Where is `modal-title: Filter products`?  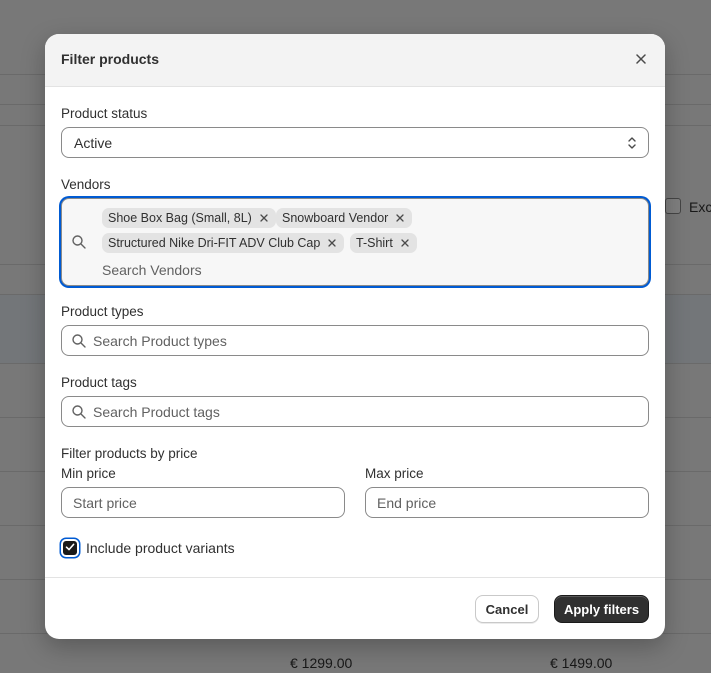 modal-title: Filter products is located at coordinates (110, 59).